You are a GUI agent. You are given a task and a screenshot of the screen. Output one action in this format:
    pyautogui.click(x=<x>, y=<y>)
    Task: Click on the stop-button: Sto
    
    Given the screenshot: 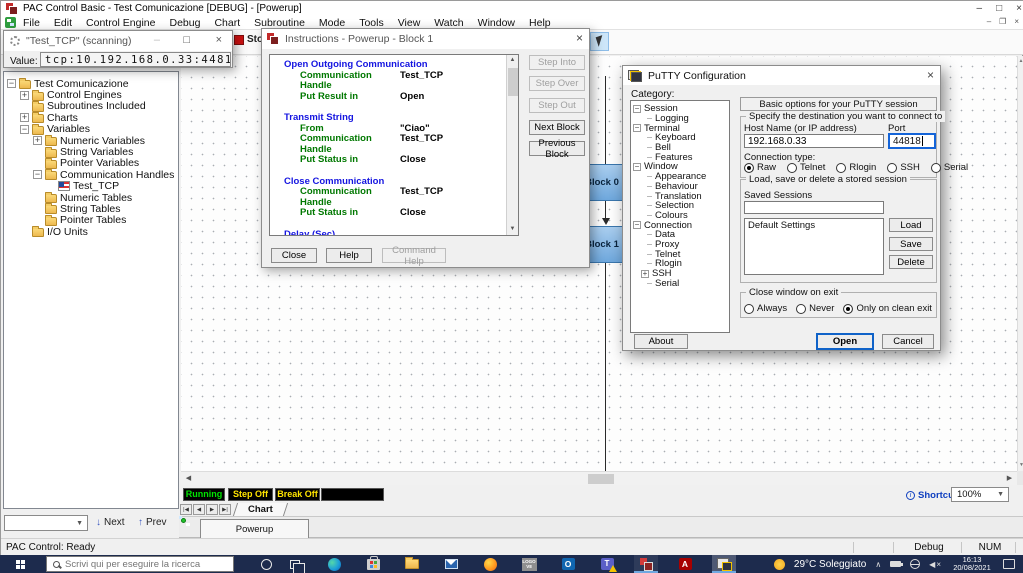 What is the action you would take?
    pyautogui.click(x=248, y=39)
    